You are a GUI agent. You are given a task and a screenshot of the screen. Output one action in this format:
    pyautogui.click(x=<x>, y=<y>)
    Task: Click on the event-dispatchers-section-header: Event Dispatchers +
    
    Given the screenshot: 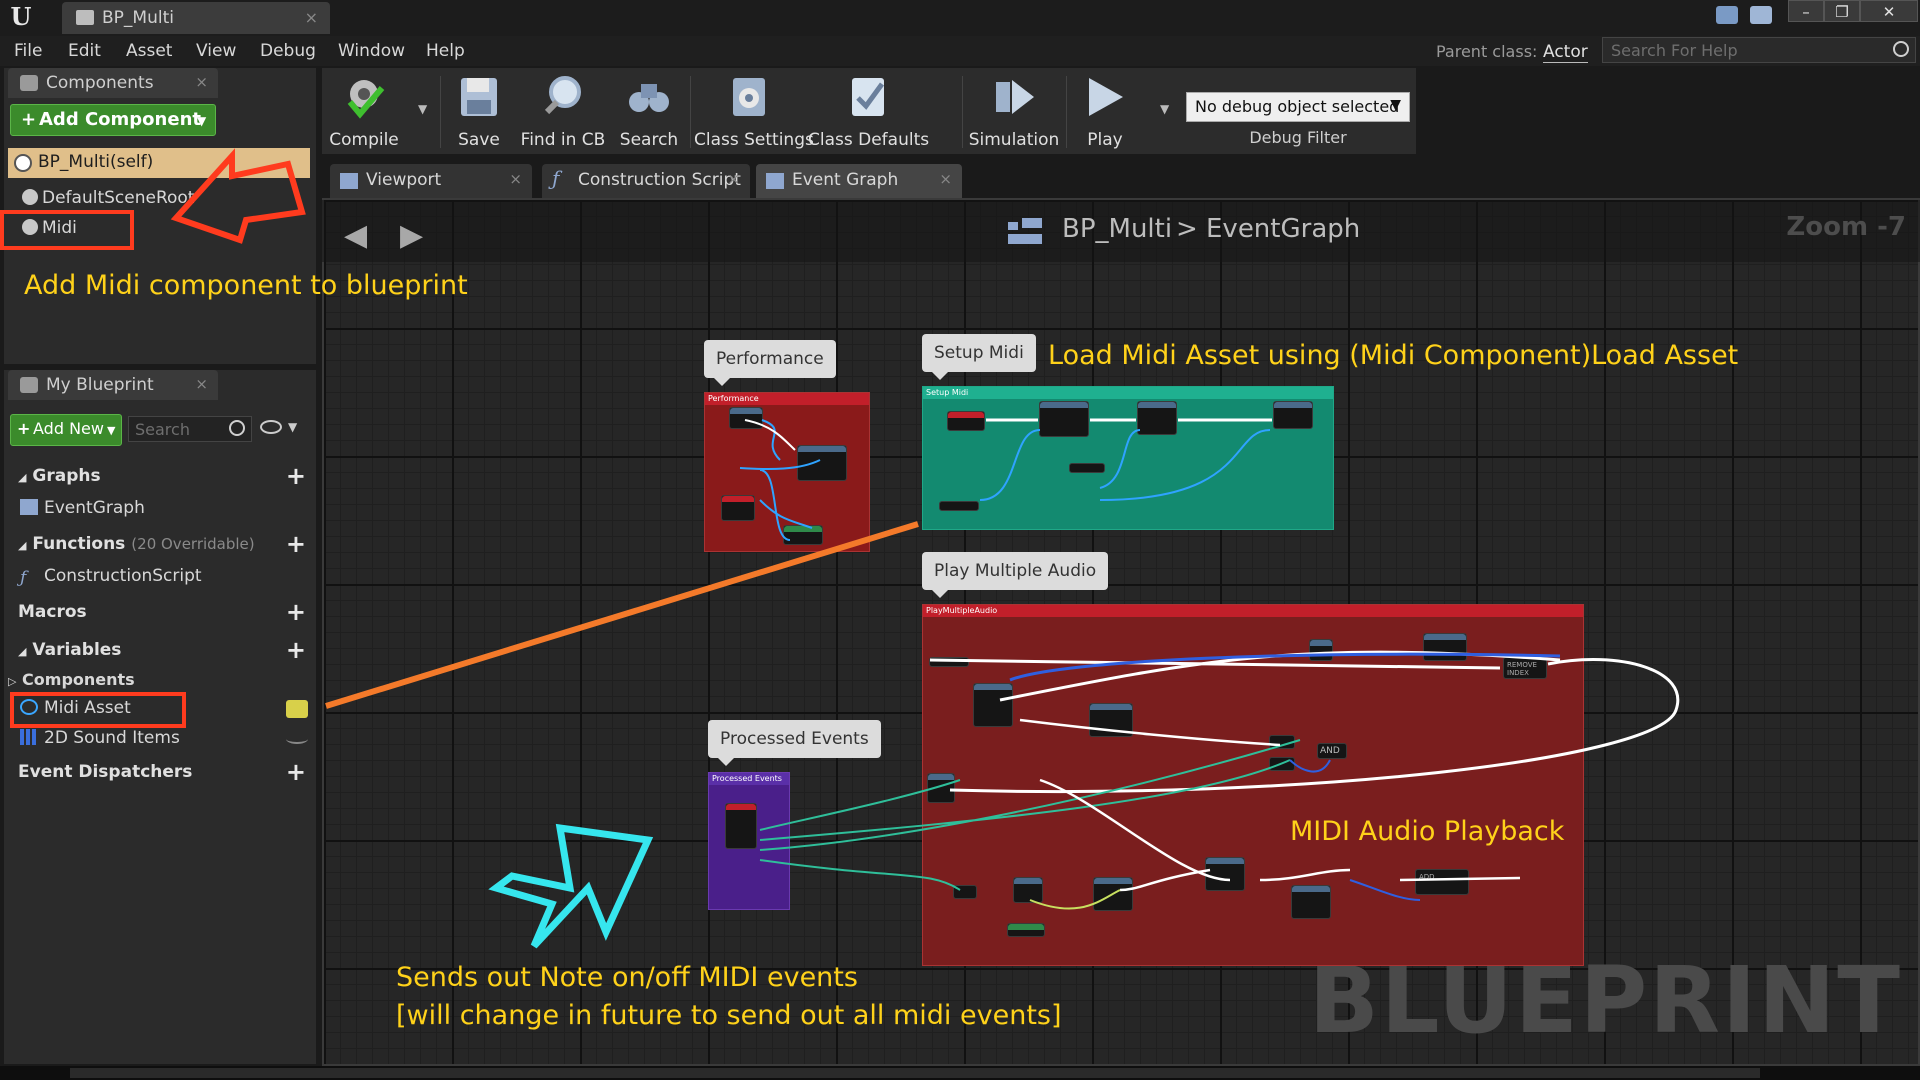 What is the action you would take?
    pyautogui.click(x=159, y=772)
    